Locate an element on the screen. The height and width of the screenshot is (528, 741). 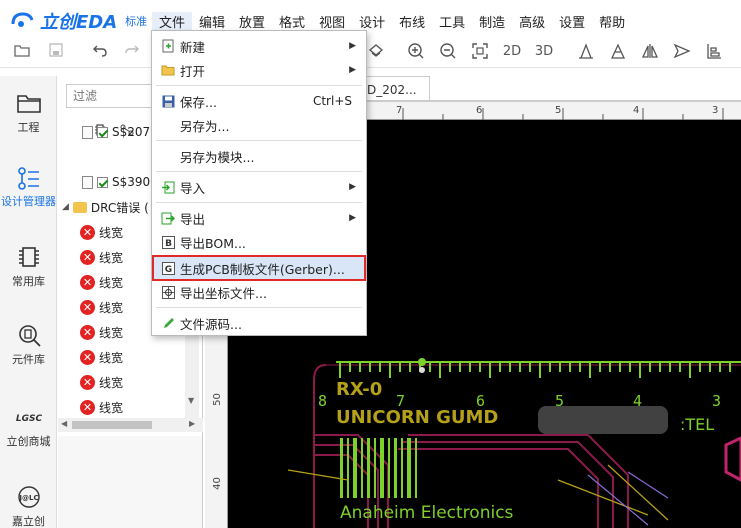
menu-item-open: 打开 ▶ is located at coordinates (259, 70).